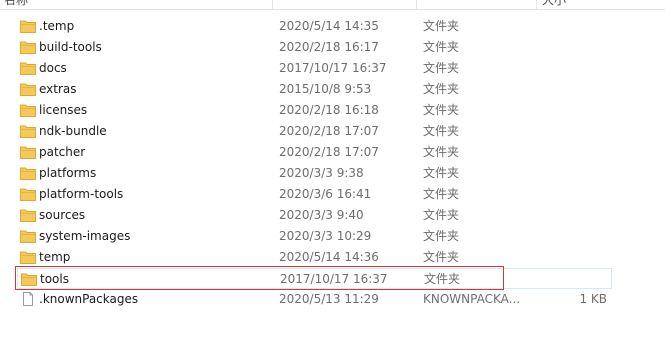 The width and height of the screenshot is (665, 352). I want to click on file-row: licenses 2020/2/18 16:18 文件夹, so click(314, 110).